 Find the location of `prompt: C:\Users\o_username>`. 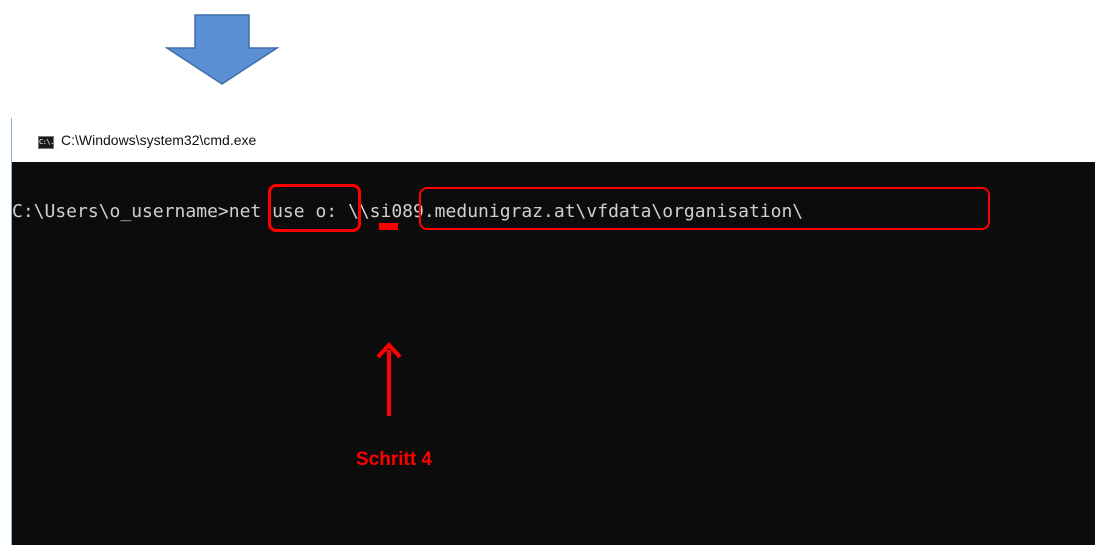

prompt: C:\Users\o_username> is located at coordinates (120, 211).